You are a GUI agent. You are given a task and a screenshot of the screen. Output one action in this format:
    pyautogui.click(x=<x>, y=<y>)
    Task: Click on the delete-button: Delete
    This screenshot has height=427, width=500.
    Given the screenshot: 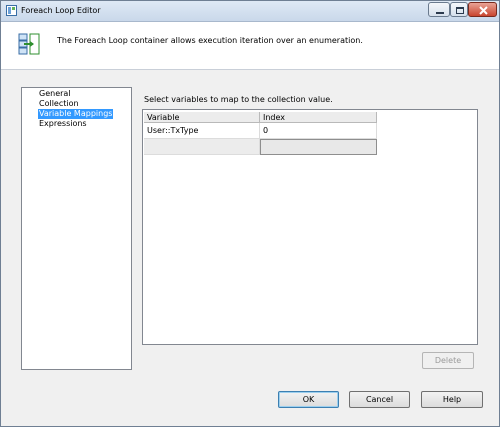 What is the action you would take?
    pyautogui.click(x=448, y=360)
    